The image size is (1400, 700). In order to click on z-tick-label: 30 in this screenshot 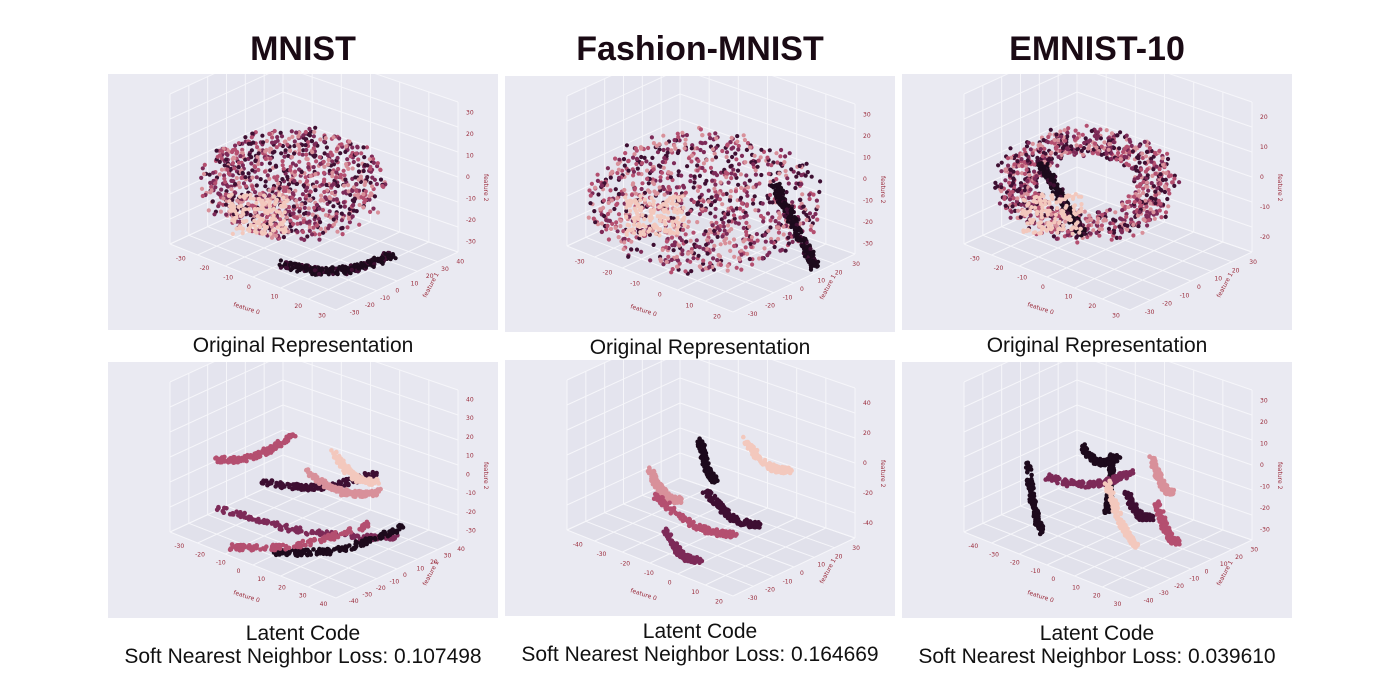, I will do `click(470, 113)`.